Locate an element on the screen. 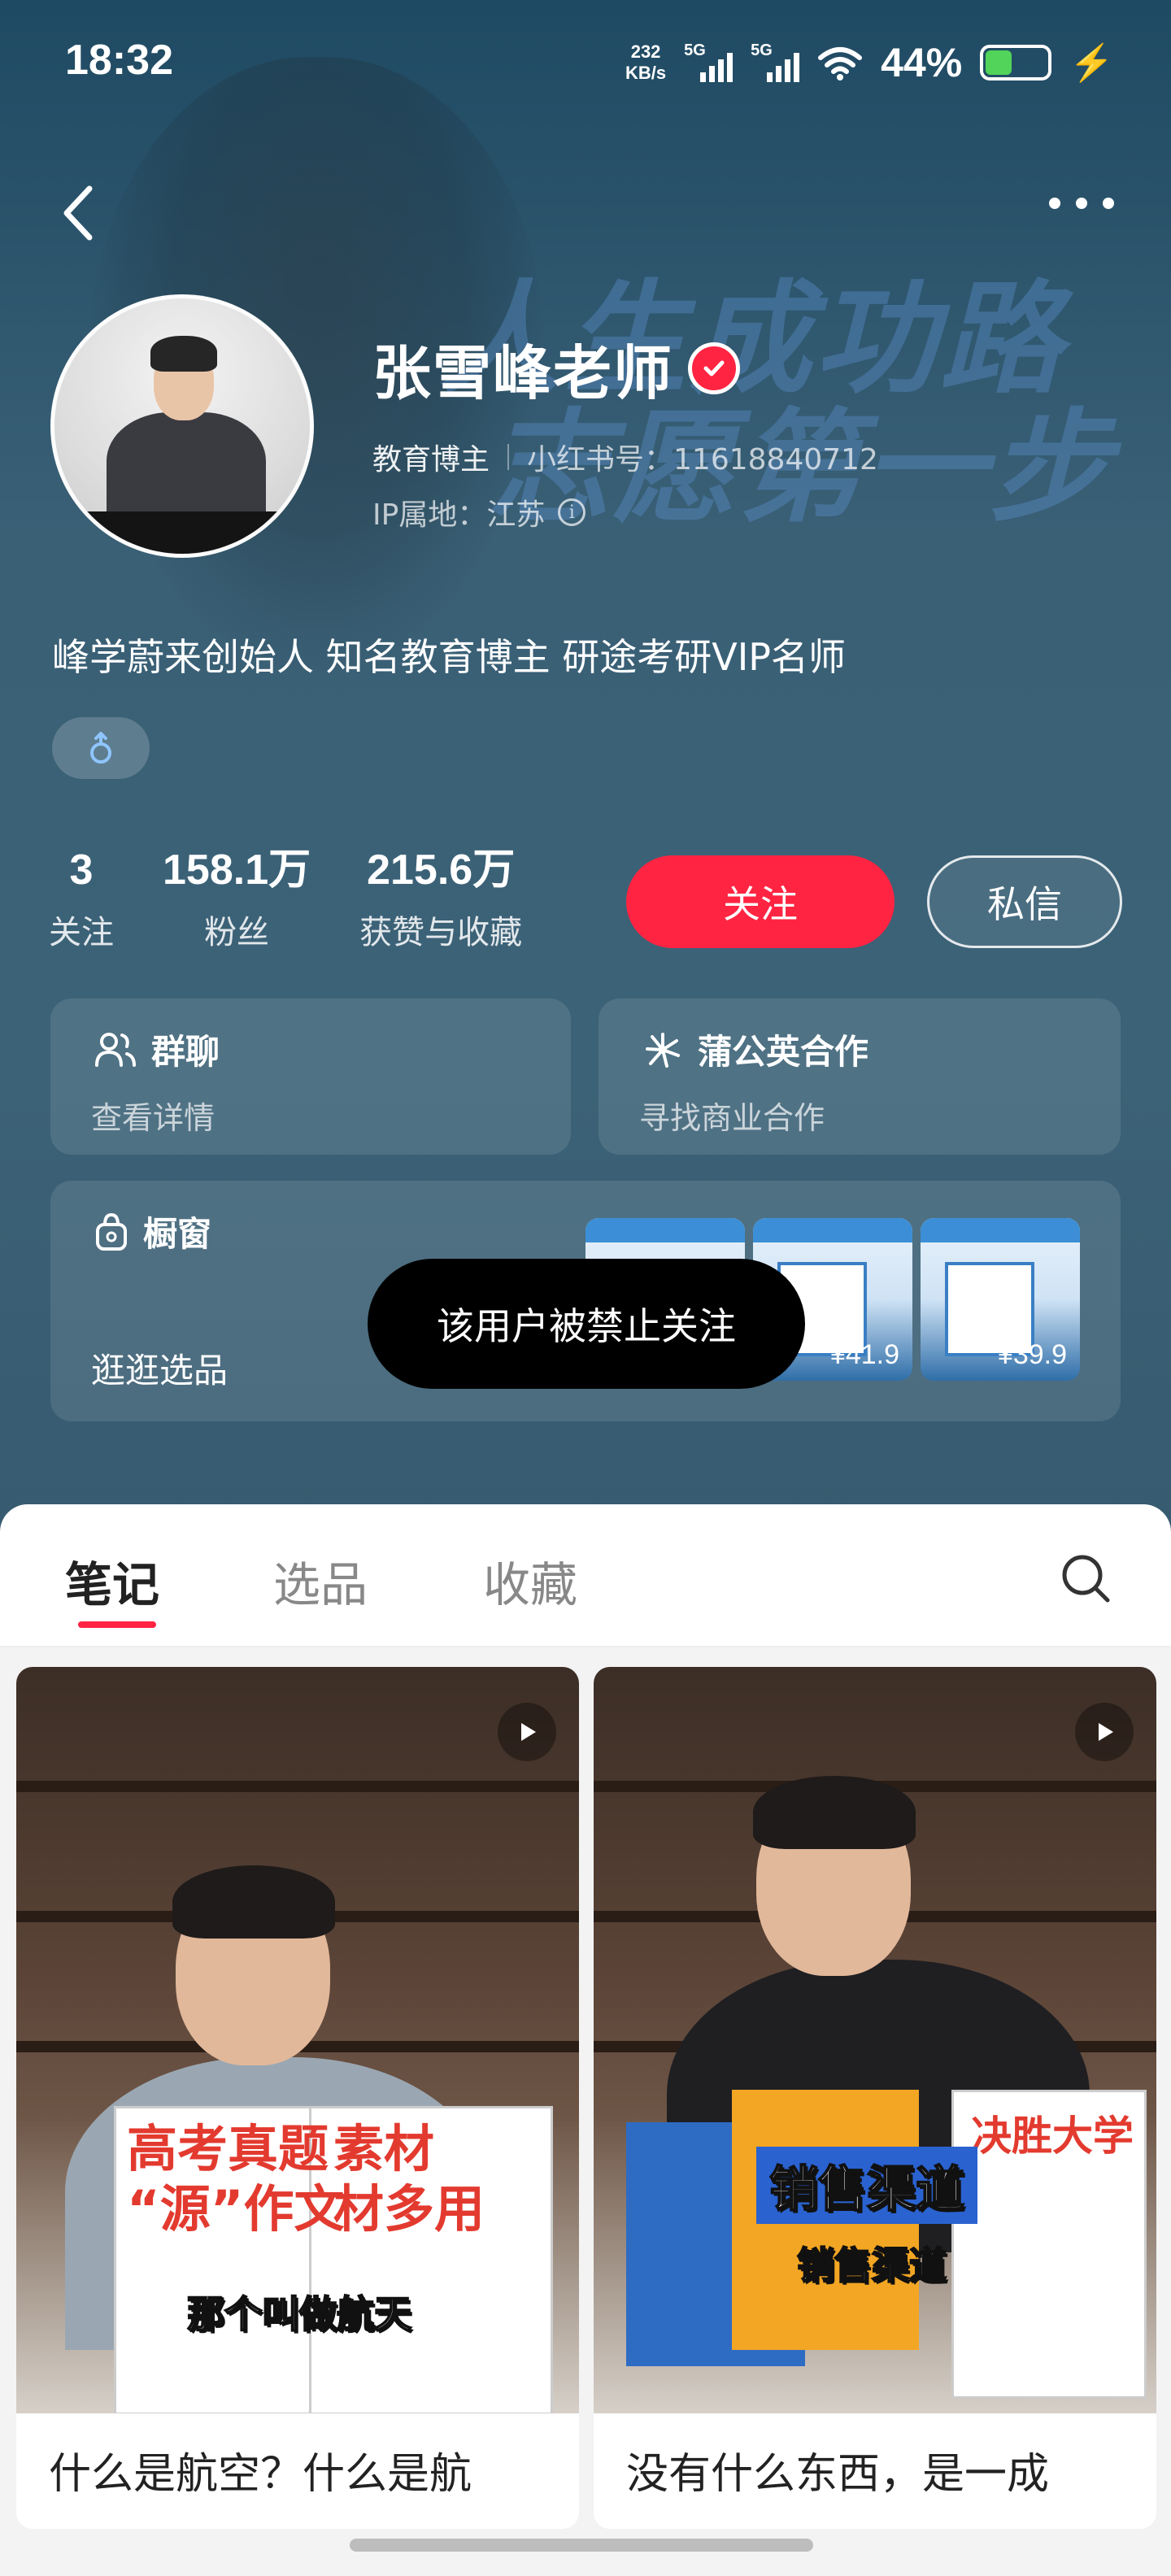 The height and width of the screenshot is (2576, 1171). red-id: 小红书号：11618840712 is located at coordinates (703, 457).